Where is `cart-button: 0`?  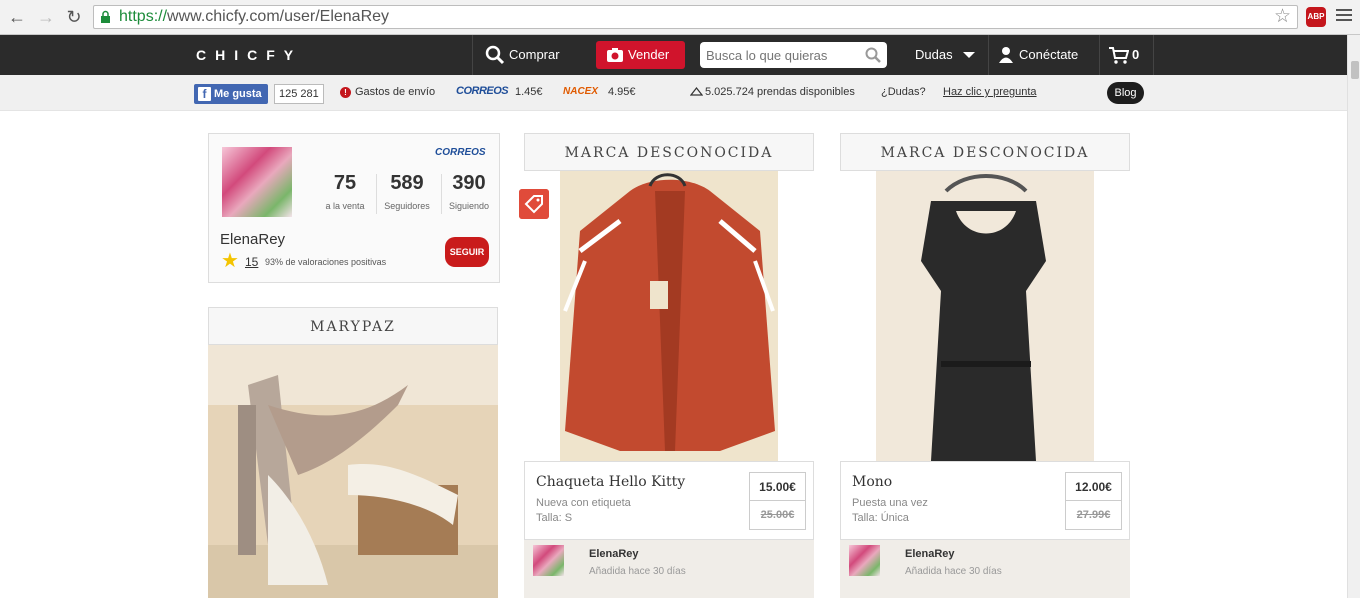 cart-button: 0 is located at coordinates (1126, 55).